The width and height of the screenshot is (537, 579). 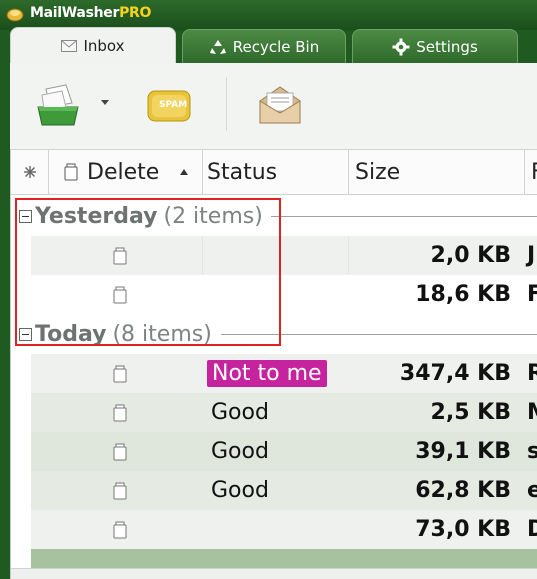 I want to click on toolbar: SPAM, so click(x=273, y=106).